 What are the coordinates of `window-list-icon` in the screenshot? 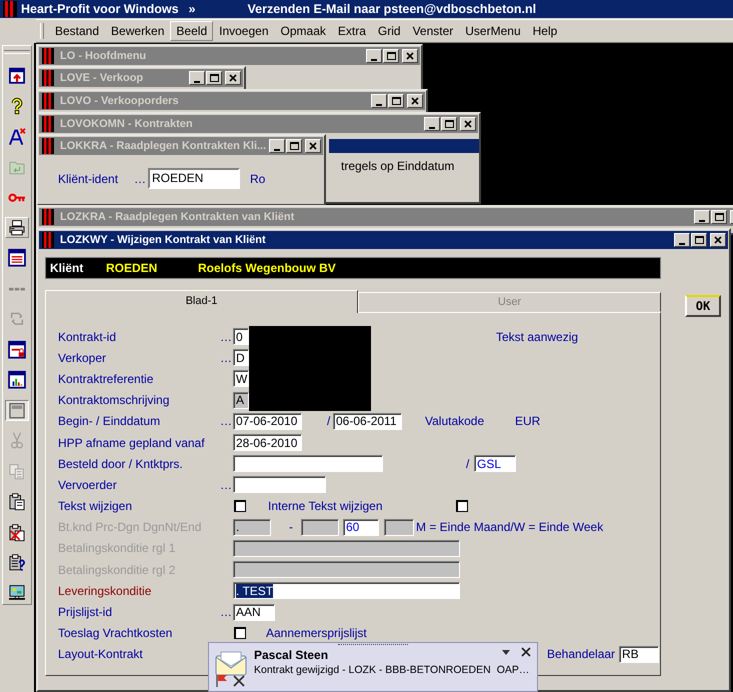 It's located at (17, 258).